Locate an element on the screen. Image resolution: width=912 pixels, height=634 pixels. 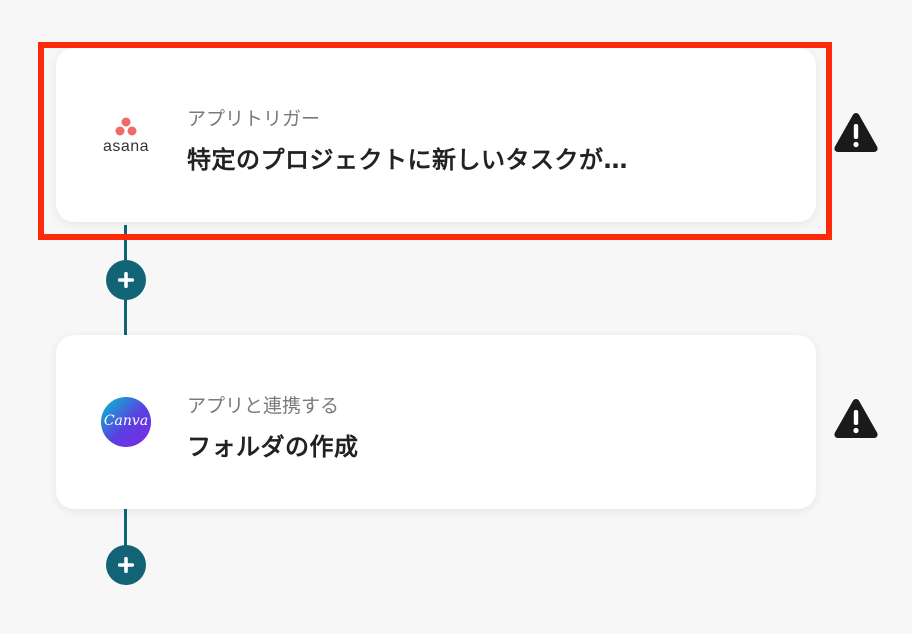
canva-logo-text: Canva is located at coordinates (126, 421).